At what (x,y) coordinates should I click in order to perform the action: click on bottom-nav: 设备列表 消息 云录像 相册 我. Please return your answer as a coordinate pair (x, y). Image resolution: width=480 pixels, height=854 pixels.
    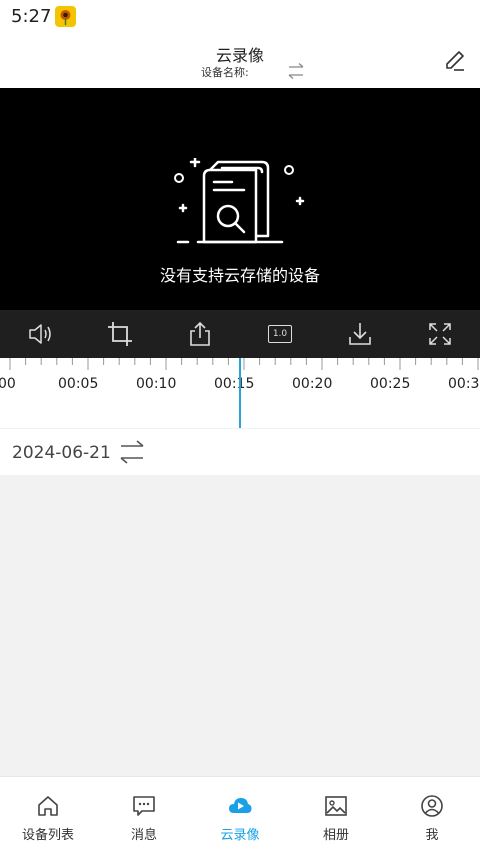
    Looking at the image, I should click on (240, 815).